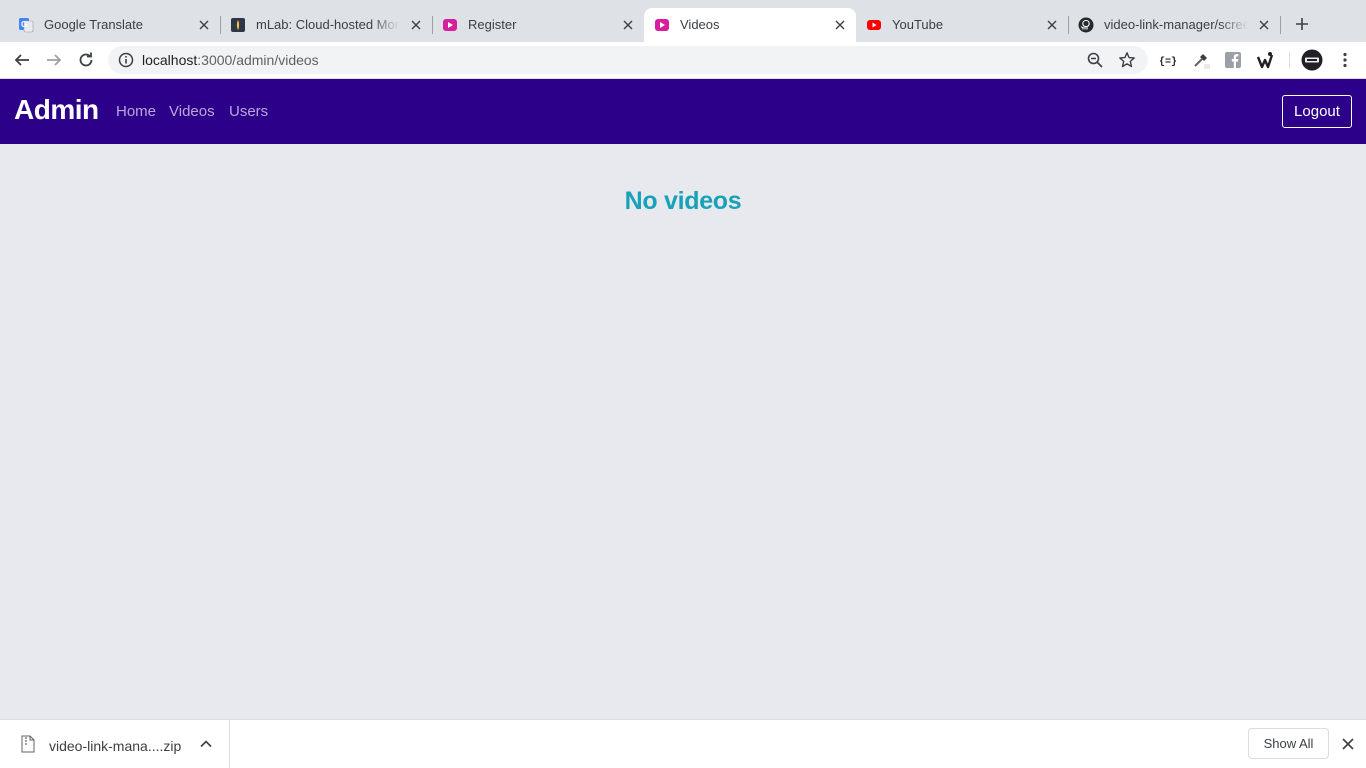 Image resolution: width=1366 pixels, height=768 pixels. I want to click on tab-github: video-link-manager/screenshots, so click(1174, 25).